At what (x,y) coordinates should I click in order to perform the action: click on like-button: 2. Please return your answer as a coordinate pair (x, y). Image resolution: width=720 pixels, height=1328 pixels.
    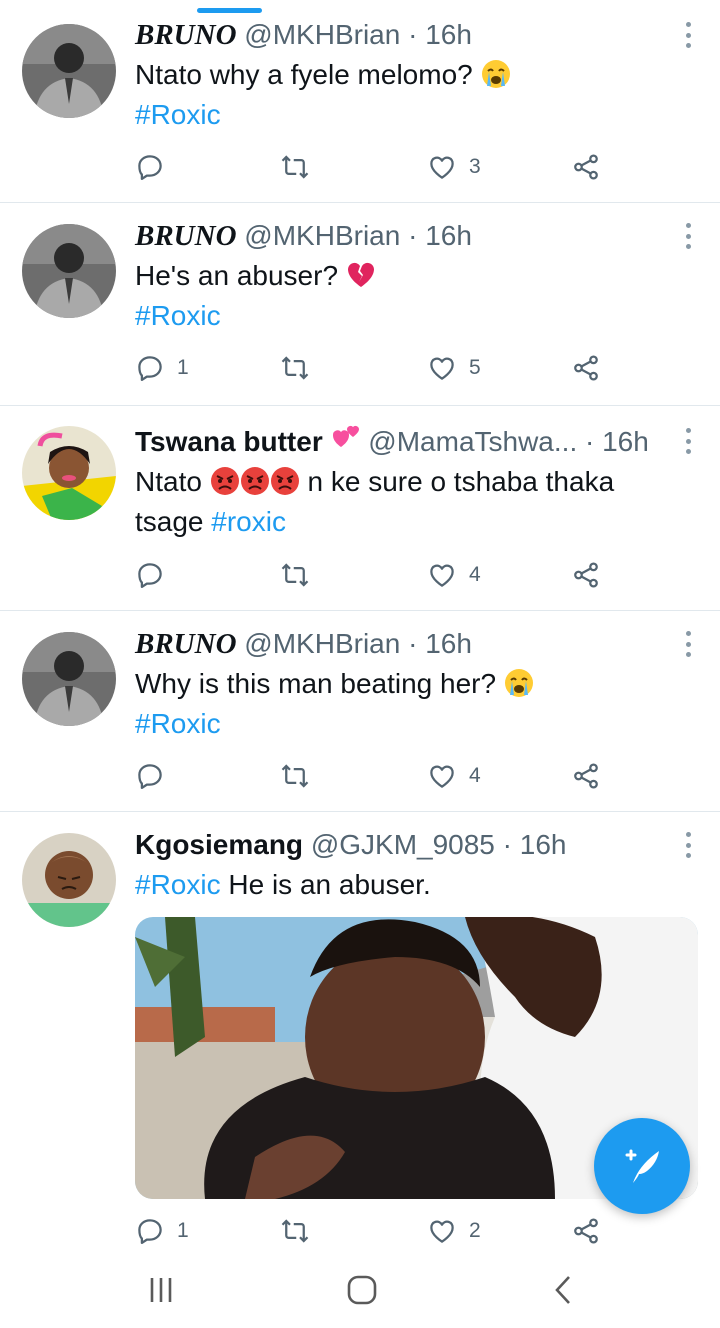
    Looking at the image, I should click on (454, 1231).